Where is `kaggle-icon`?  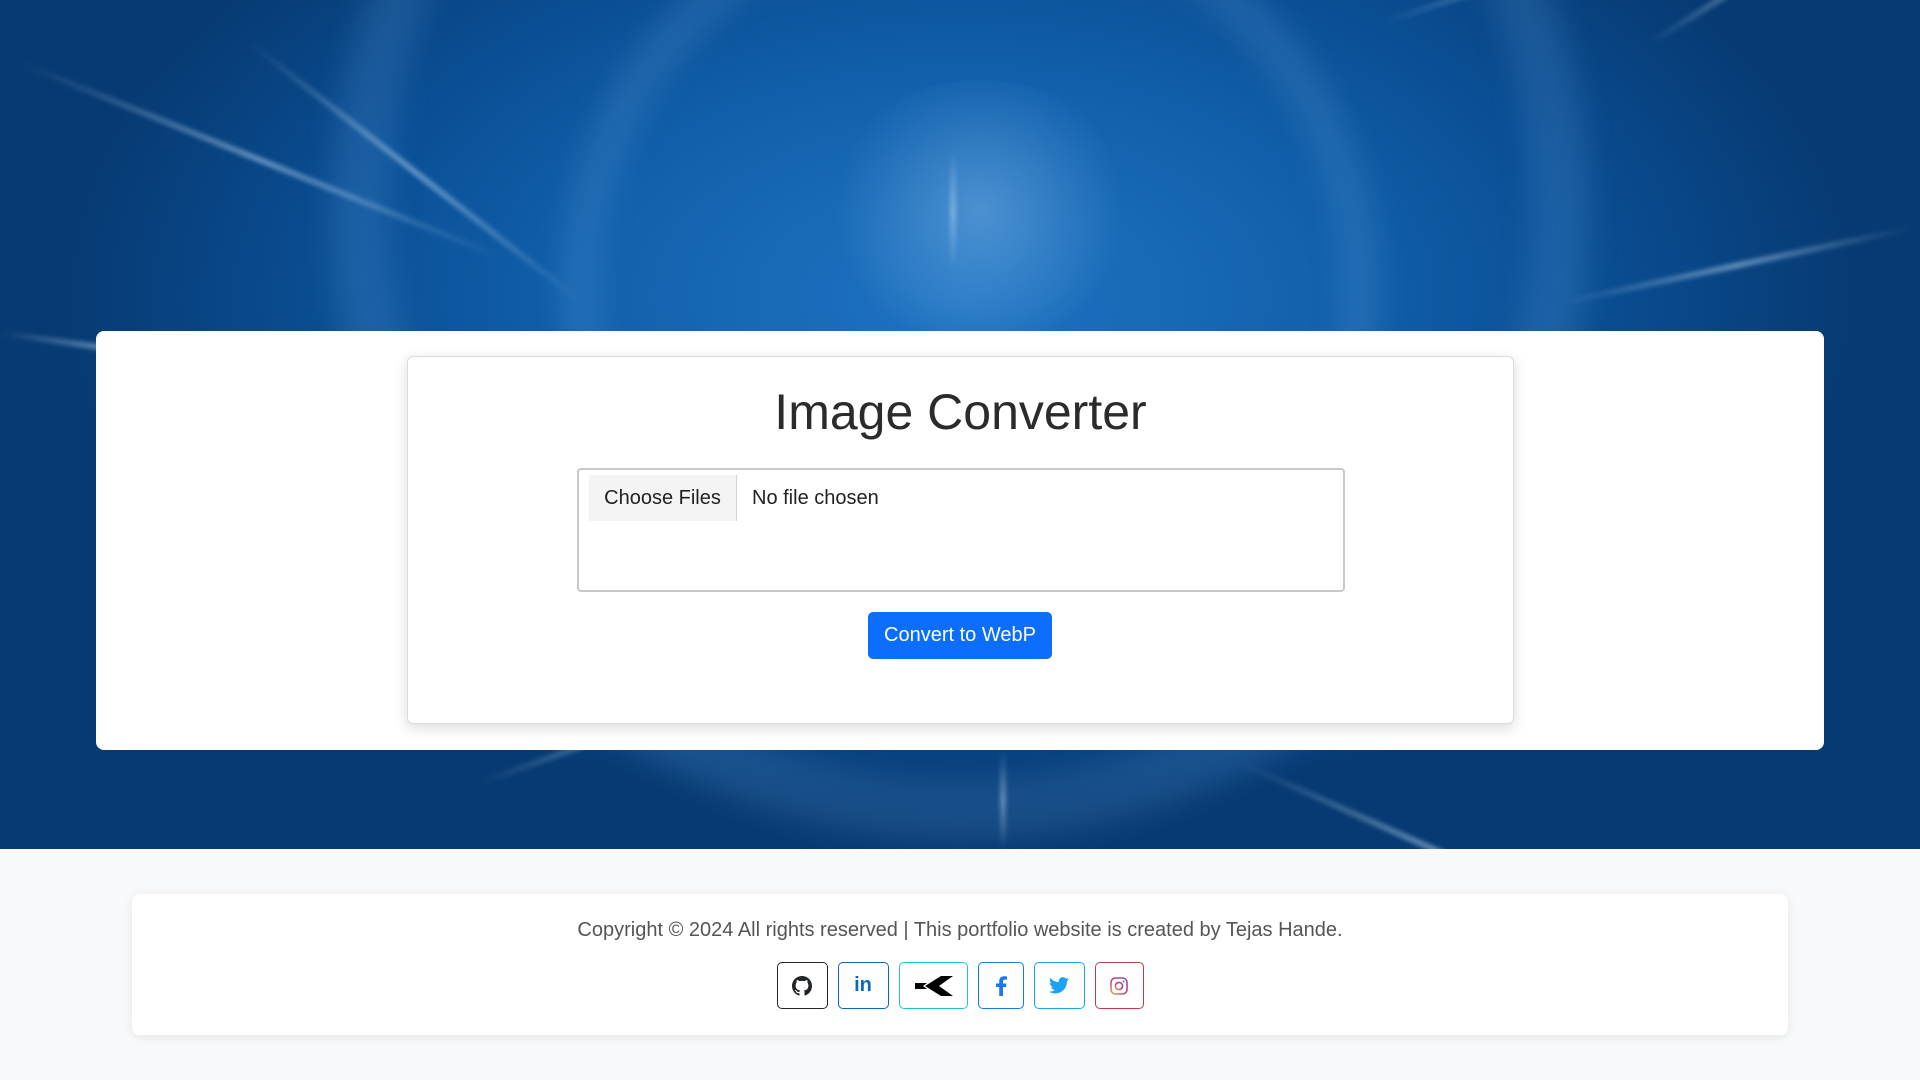
kaggle-icon is located at coordinates (933, 986).